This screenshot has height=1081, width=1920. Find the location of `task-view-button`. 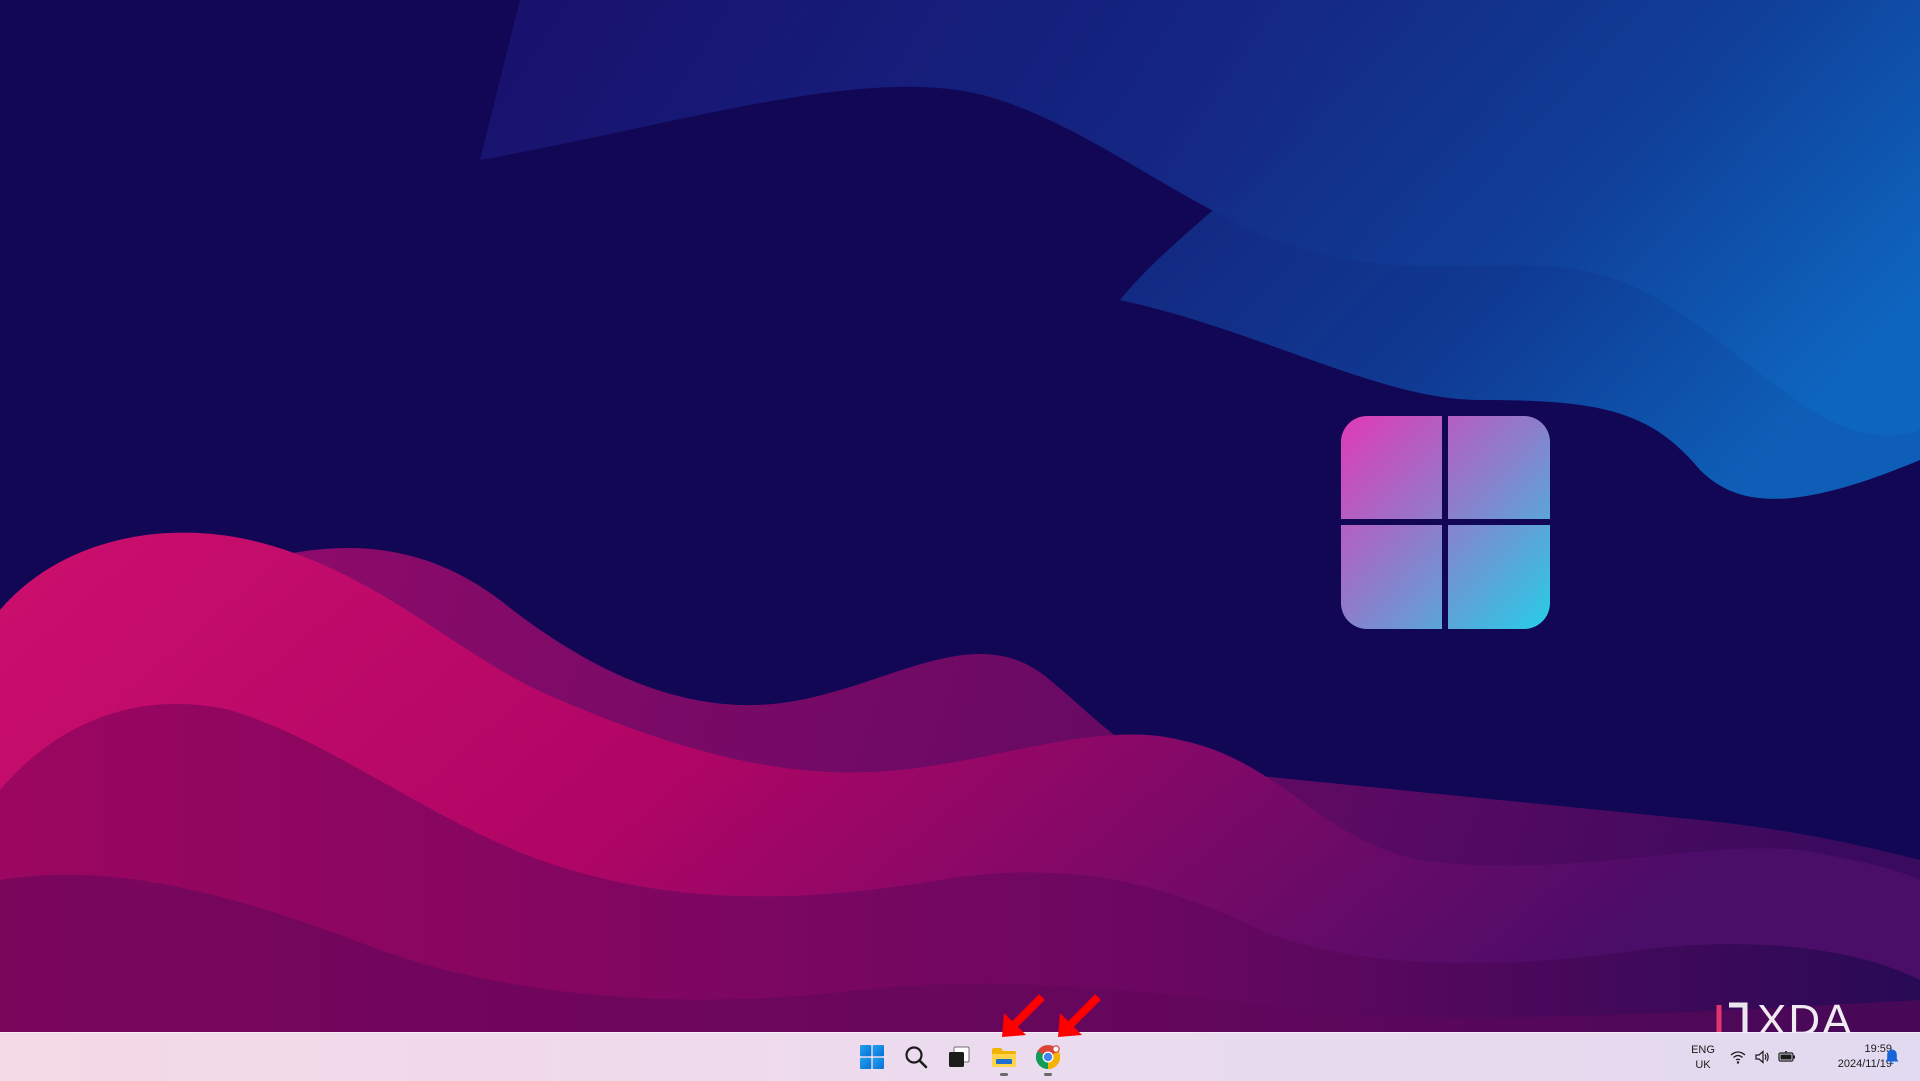

task-view-button is located at coordinates (959, 1057).